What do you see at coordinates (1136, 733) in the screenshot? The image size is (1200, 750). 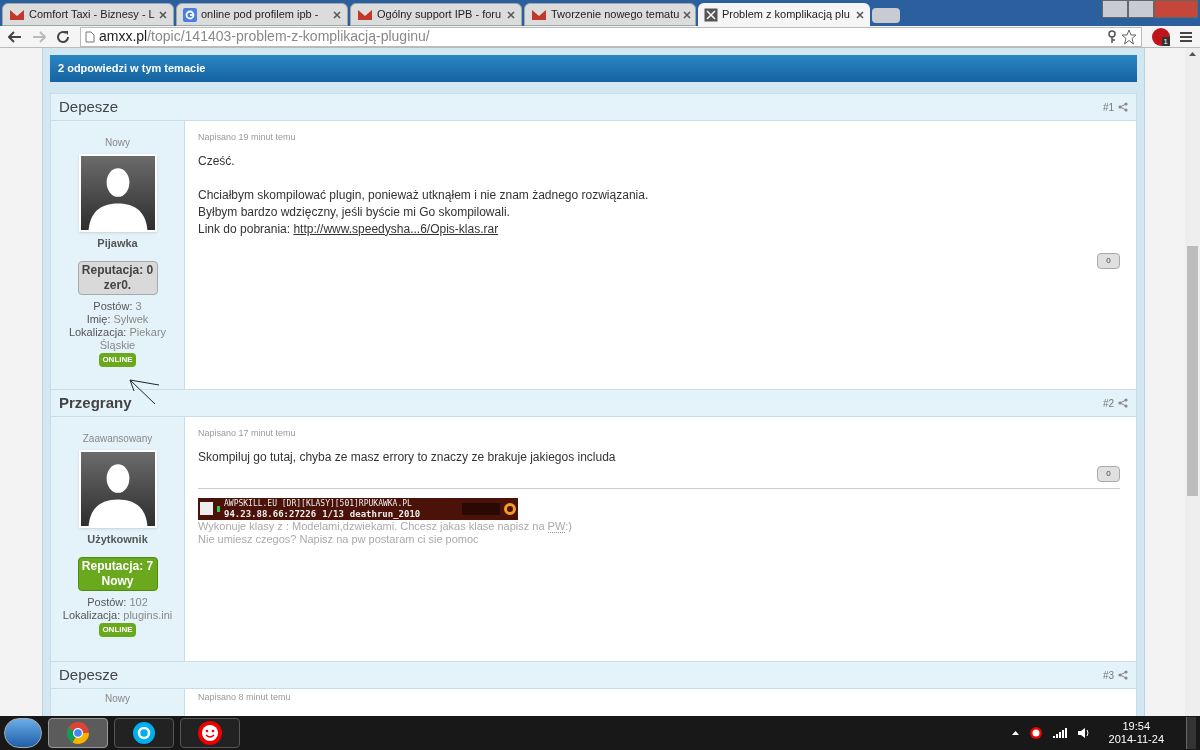 I see `clock: 19:54 2014-11-24` at bounding box center [1136, 733].